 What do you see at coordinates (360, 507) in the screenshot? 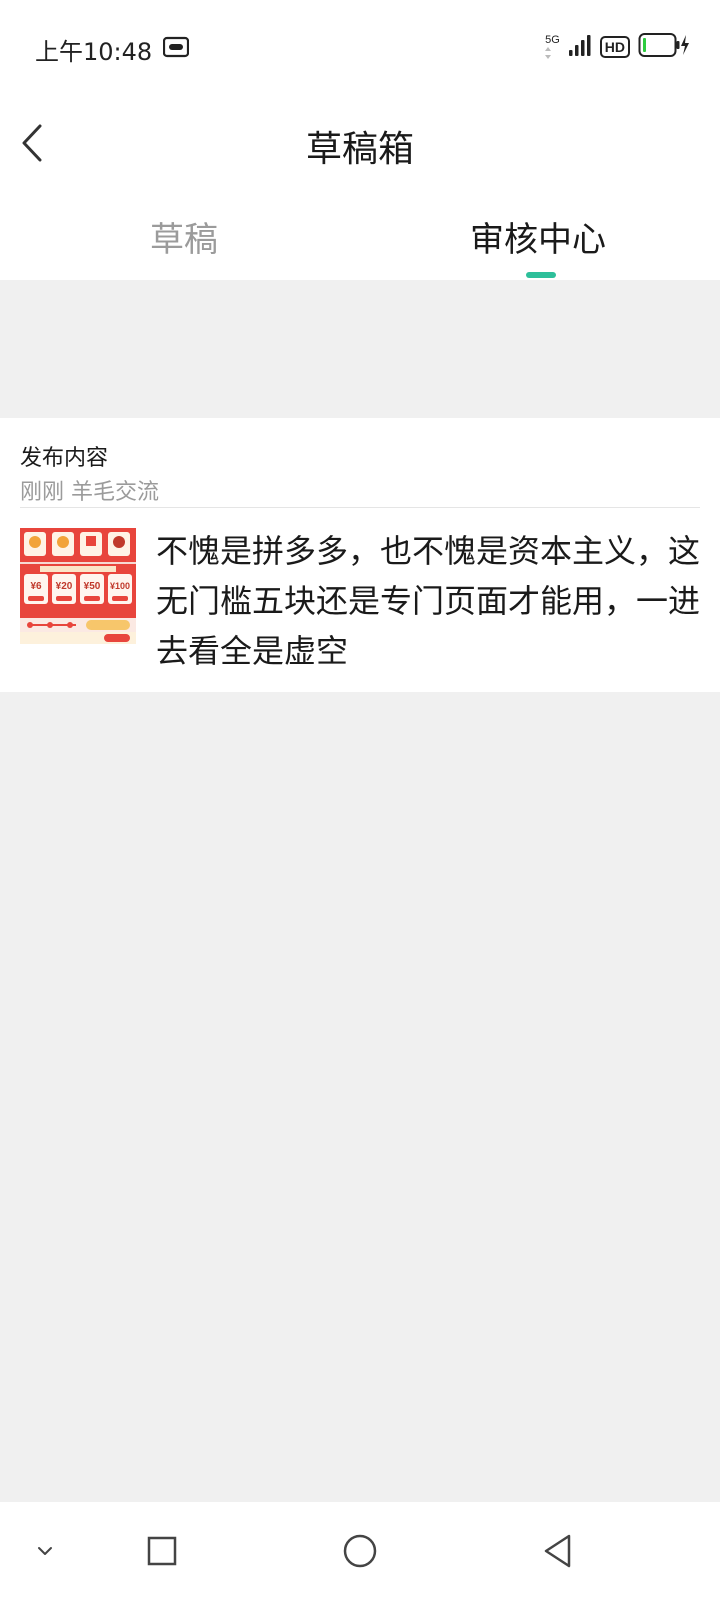
I see `card-divider` at bounding box center [360, 507].